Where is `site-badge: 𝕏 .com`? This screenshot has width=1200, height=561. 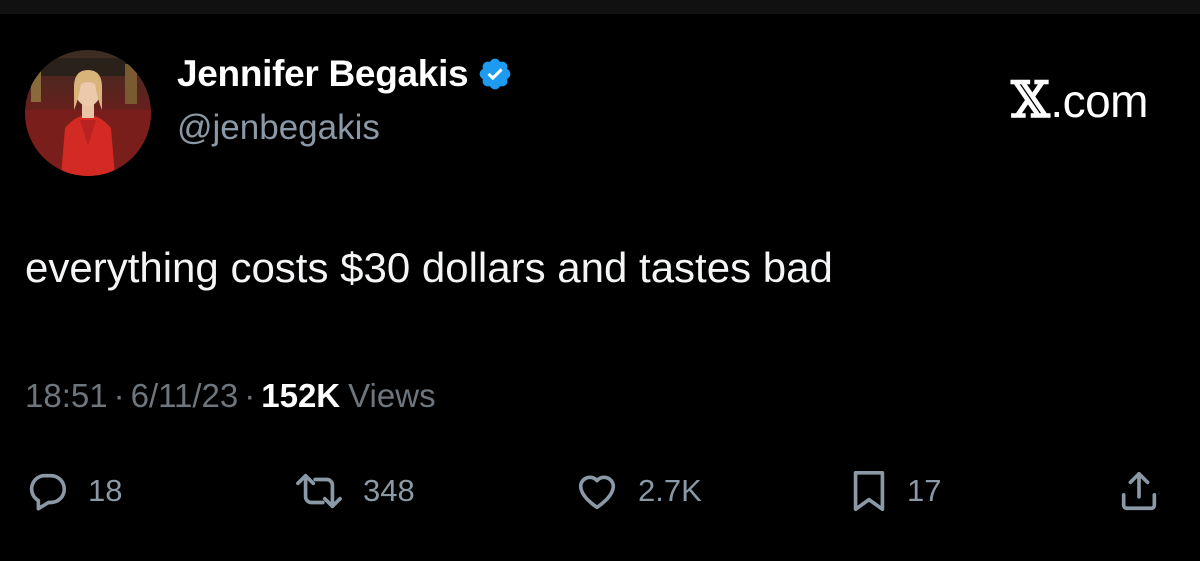 site-badge: 𝕏 .com is located at coordinates (1079, 99).